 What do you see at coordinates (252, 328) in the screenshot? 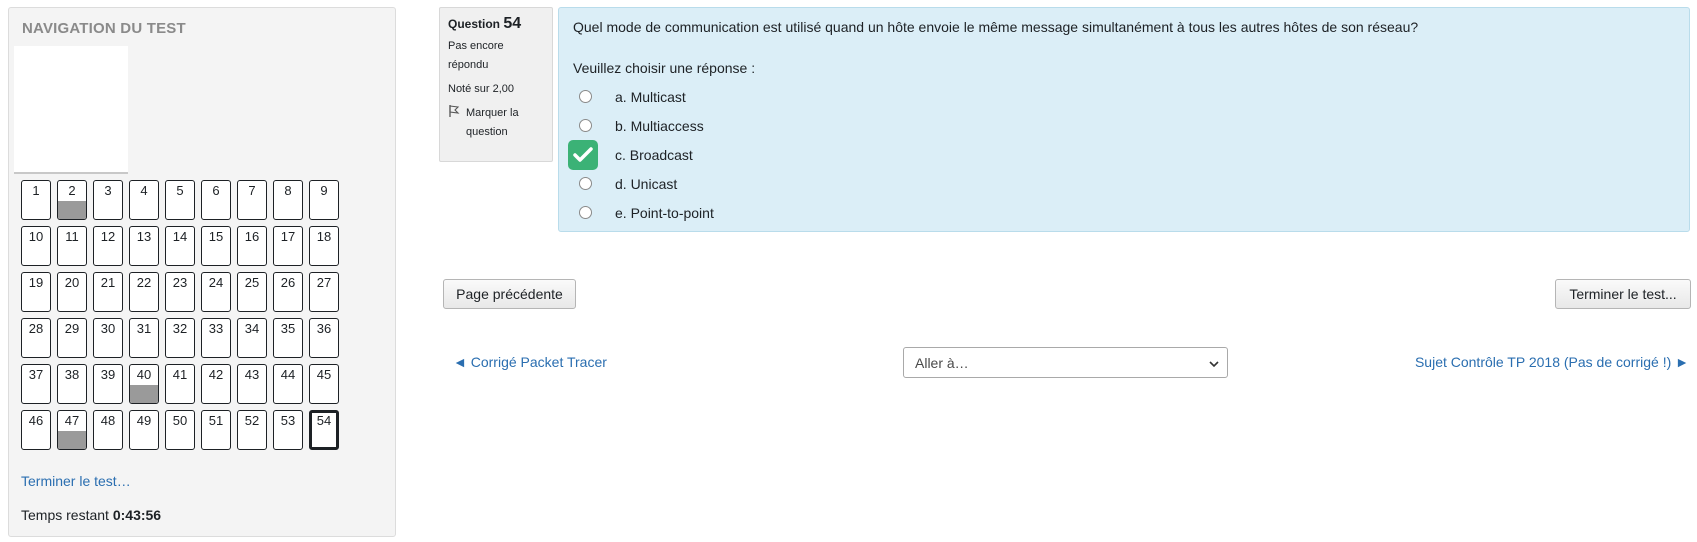
I see `question-nav-number: 34` at bounding box center [252, 328].